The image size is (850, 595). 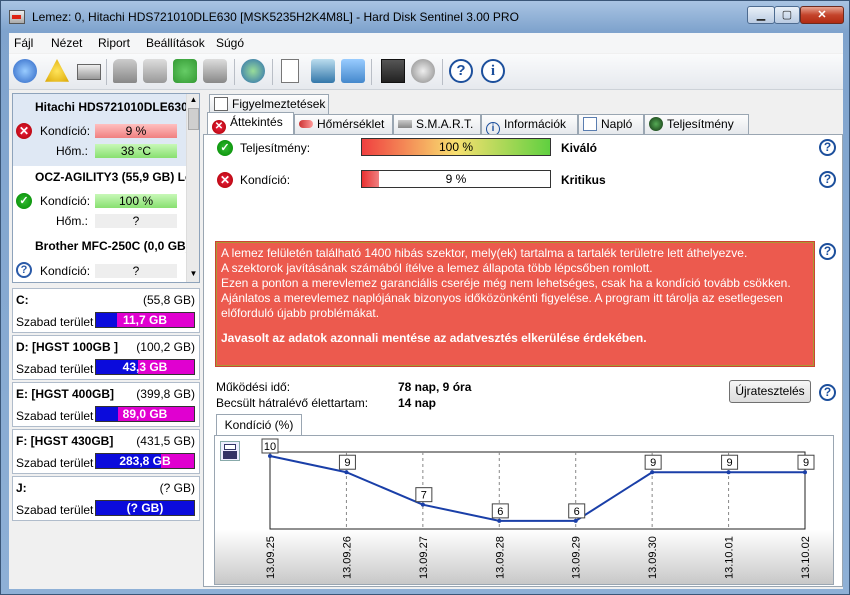 I want to click on tab-performance: Teljesítmény, so click(x=696, y=124).